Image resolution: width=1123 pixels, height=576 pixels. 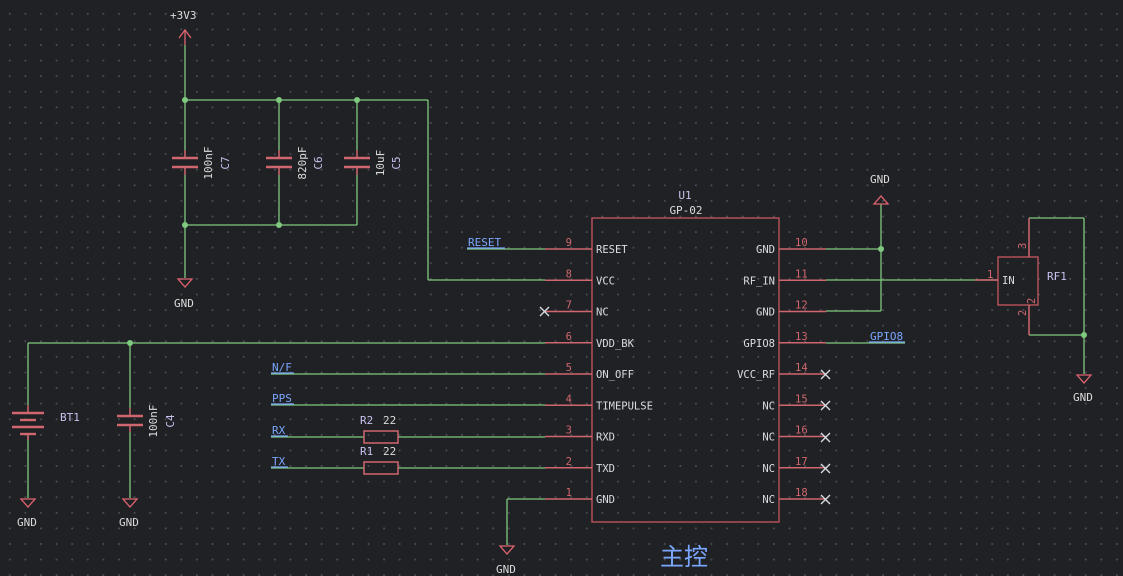 What do you see at coordinates (794, 434) in the screenshot?
I see `module-pin: 16 NC` at bounding box center [794, 434].